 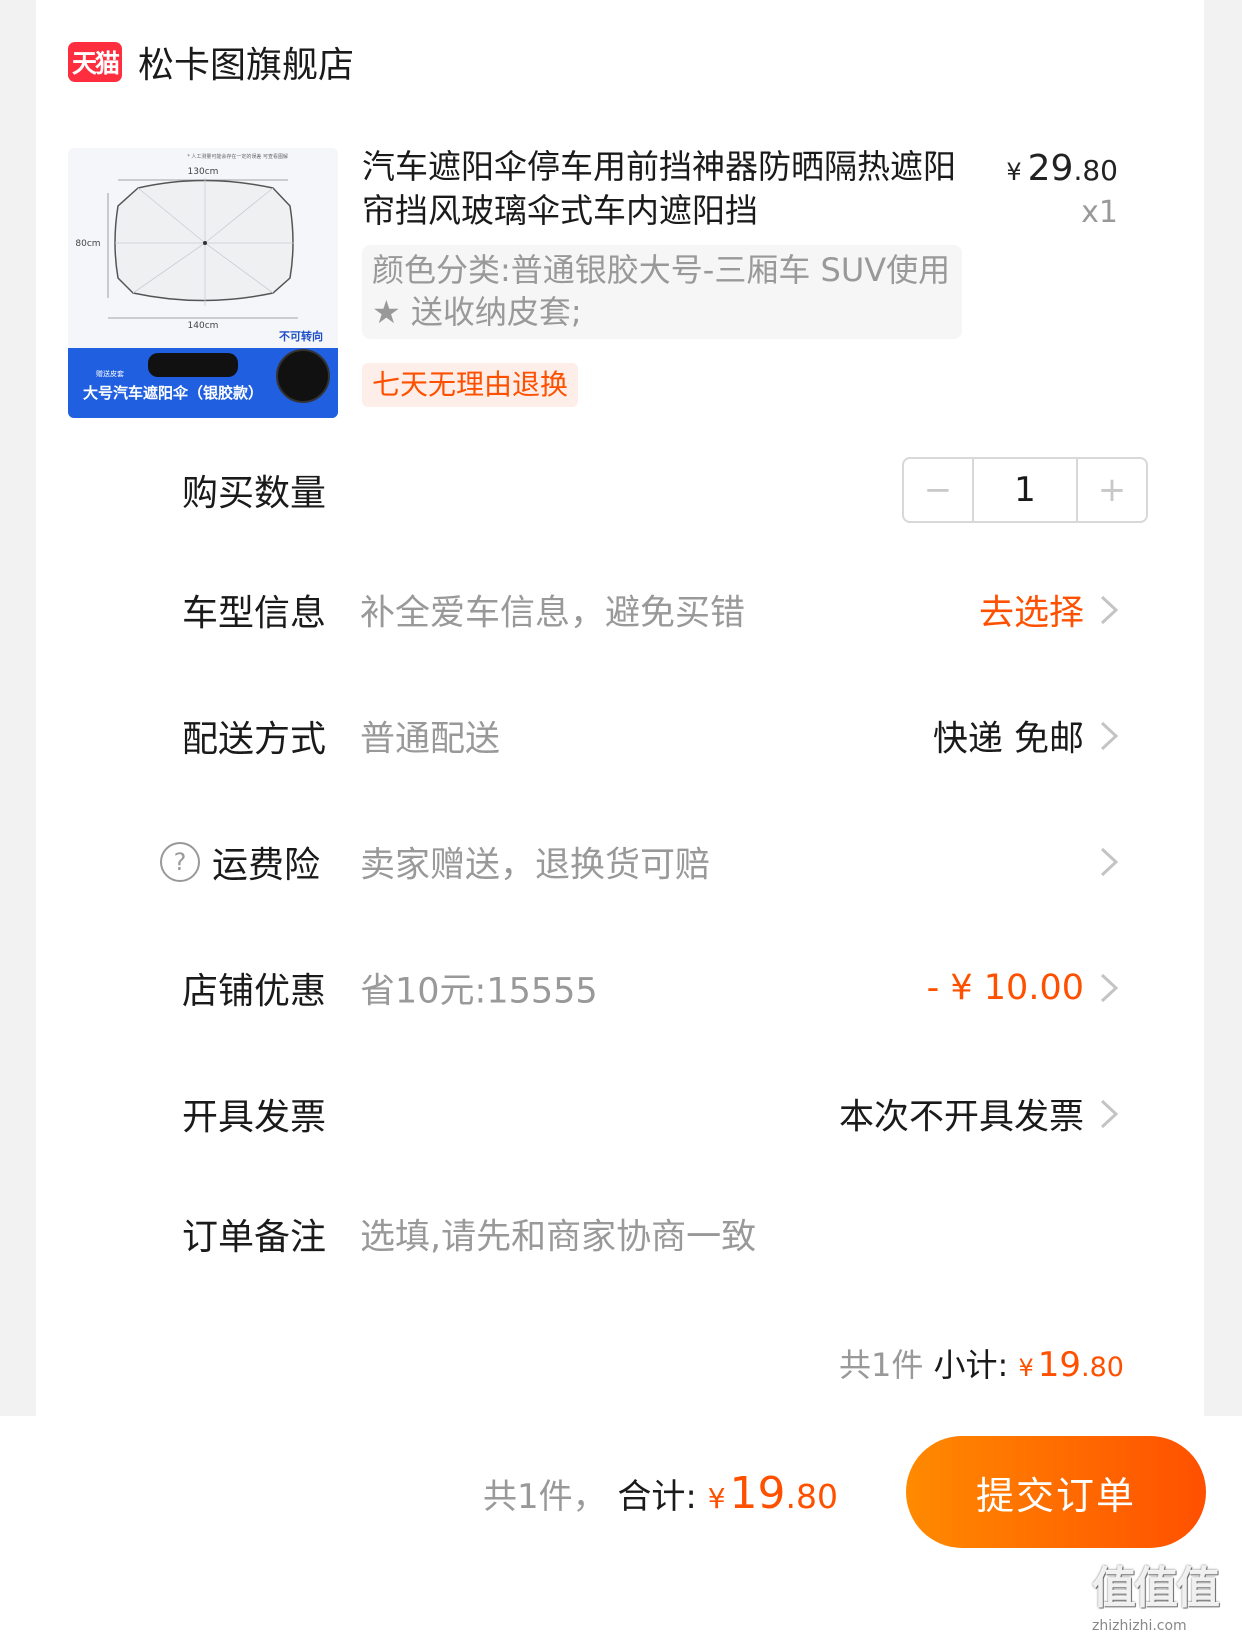 I want to click on label-gift: 赠送皮套, so click(x=110, y=373).